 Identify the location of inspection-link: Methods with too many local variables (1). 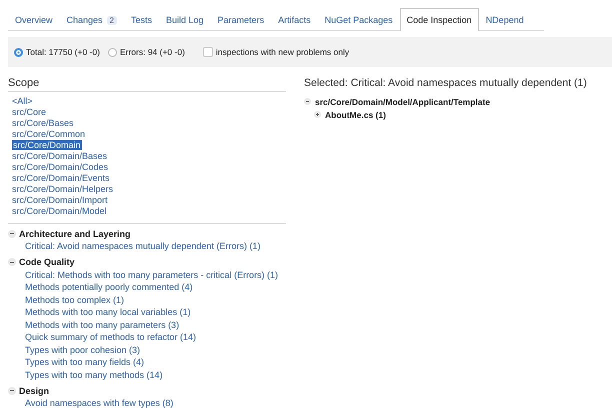
(108, 312).